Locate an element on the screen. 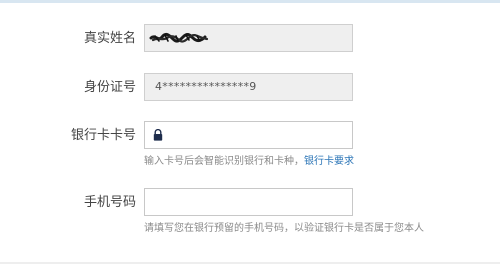 The image size is (500, 264). bank-card-hint-text: 输入卡号后会智能识别银行和卡种， is located at coordinates (224, 161).